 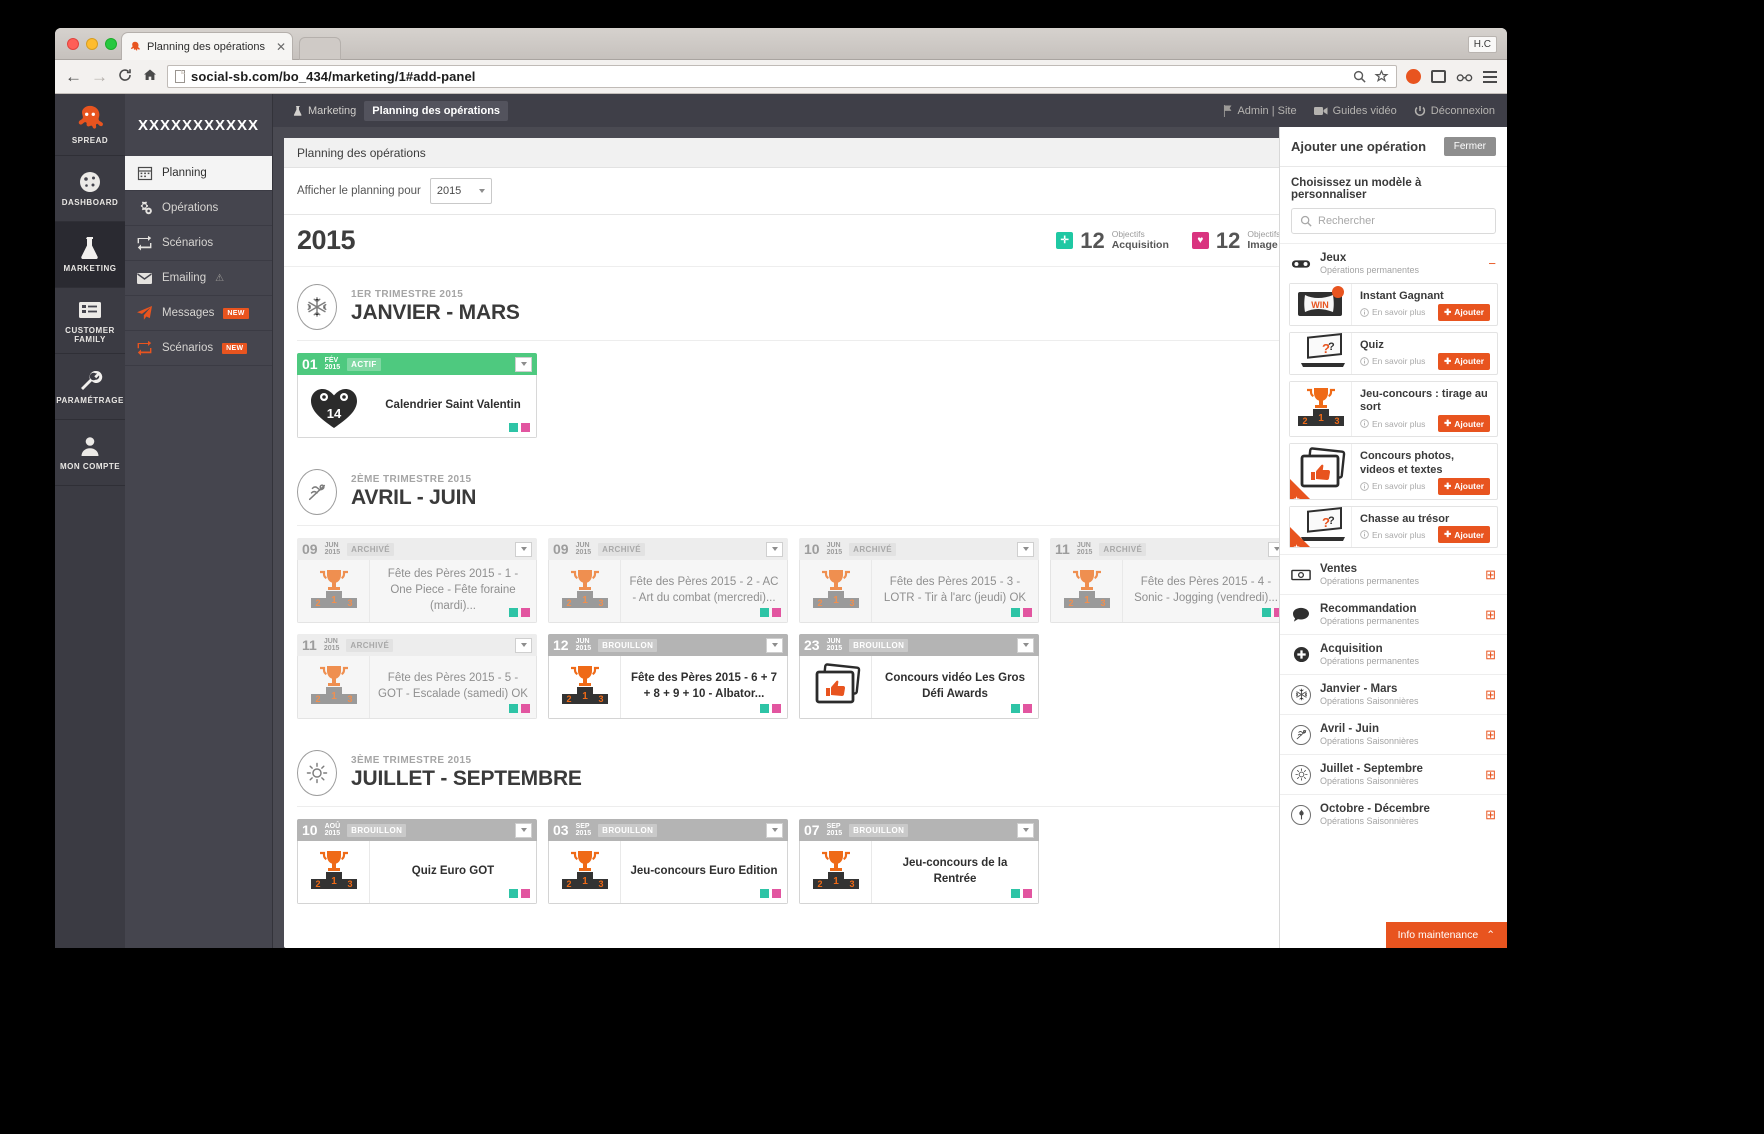 I want to click on profile-chip: H.C, so click(x=1482, y=44).